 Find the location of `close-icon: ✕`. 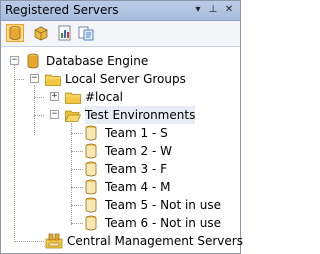

close-icon: ✕ is located at coordinates (229, 10).